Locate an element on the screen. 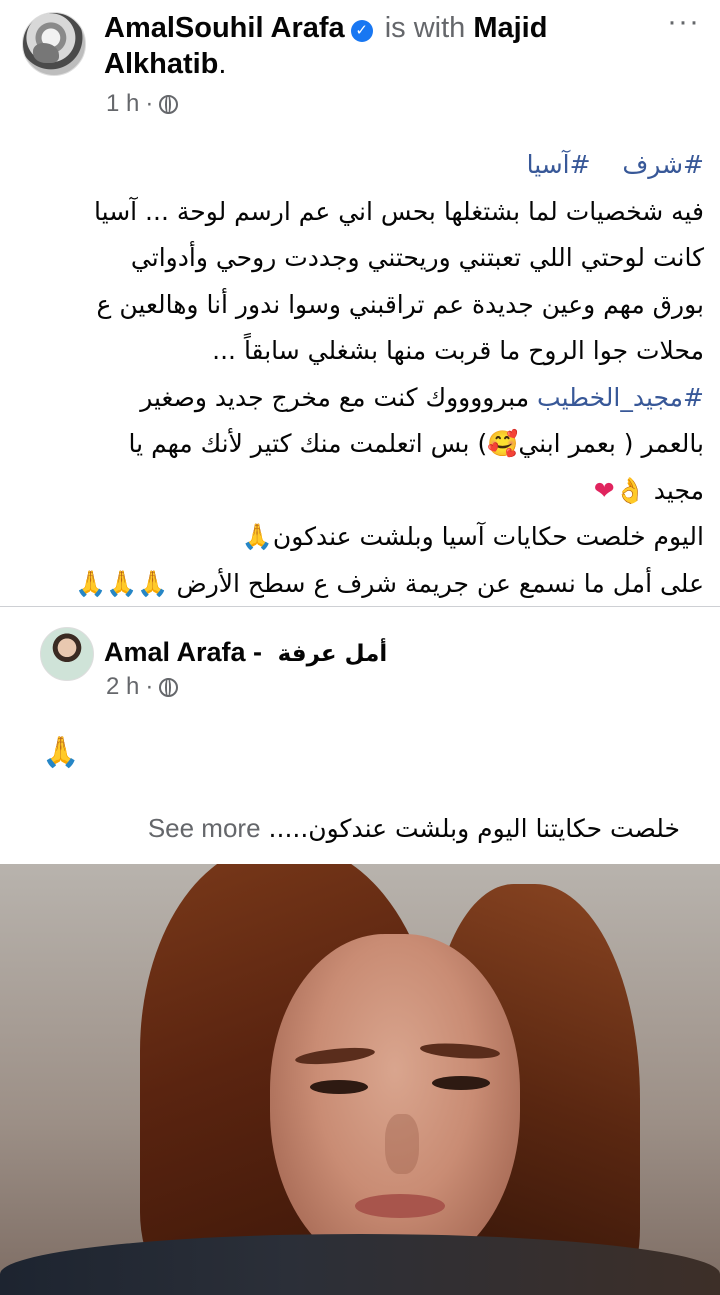 The image size is (720, 1295). post-meta: 1 h · is located at coordinates (142, 104).